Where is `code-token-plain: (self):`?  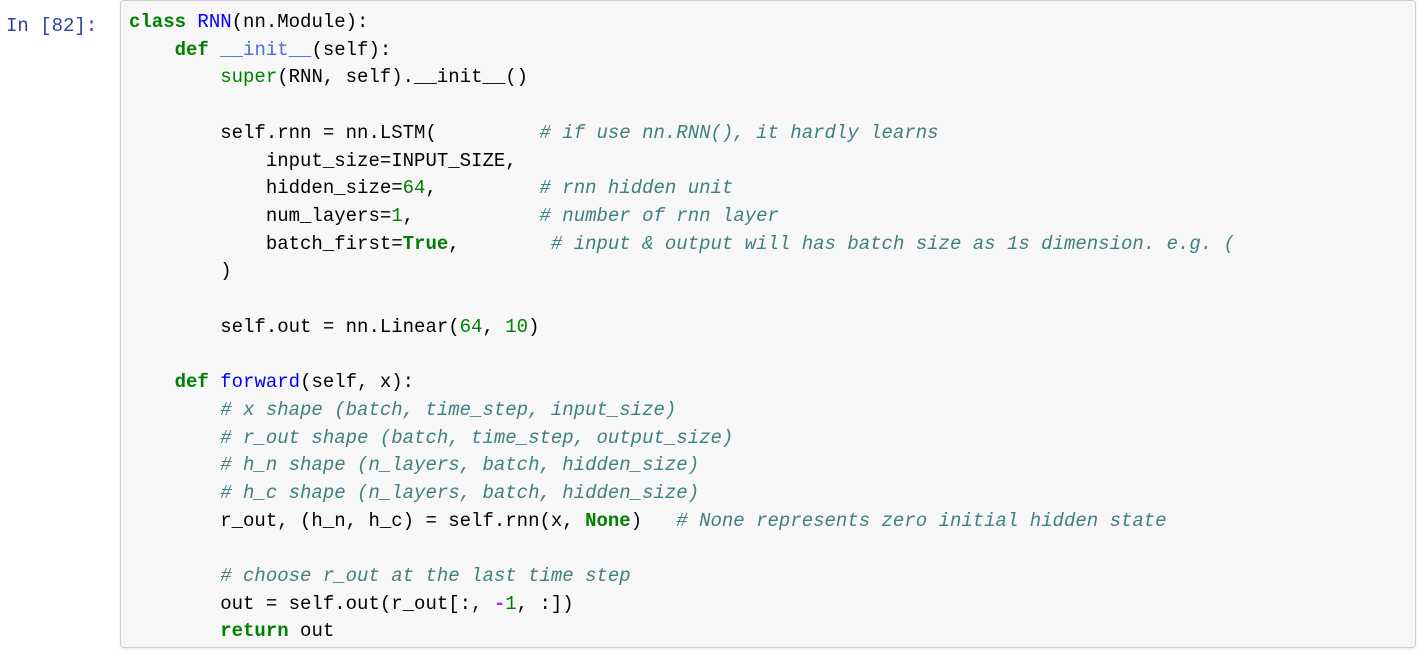
code-token-plain: (self): is located at coordinates (351, 49).